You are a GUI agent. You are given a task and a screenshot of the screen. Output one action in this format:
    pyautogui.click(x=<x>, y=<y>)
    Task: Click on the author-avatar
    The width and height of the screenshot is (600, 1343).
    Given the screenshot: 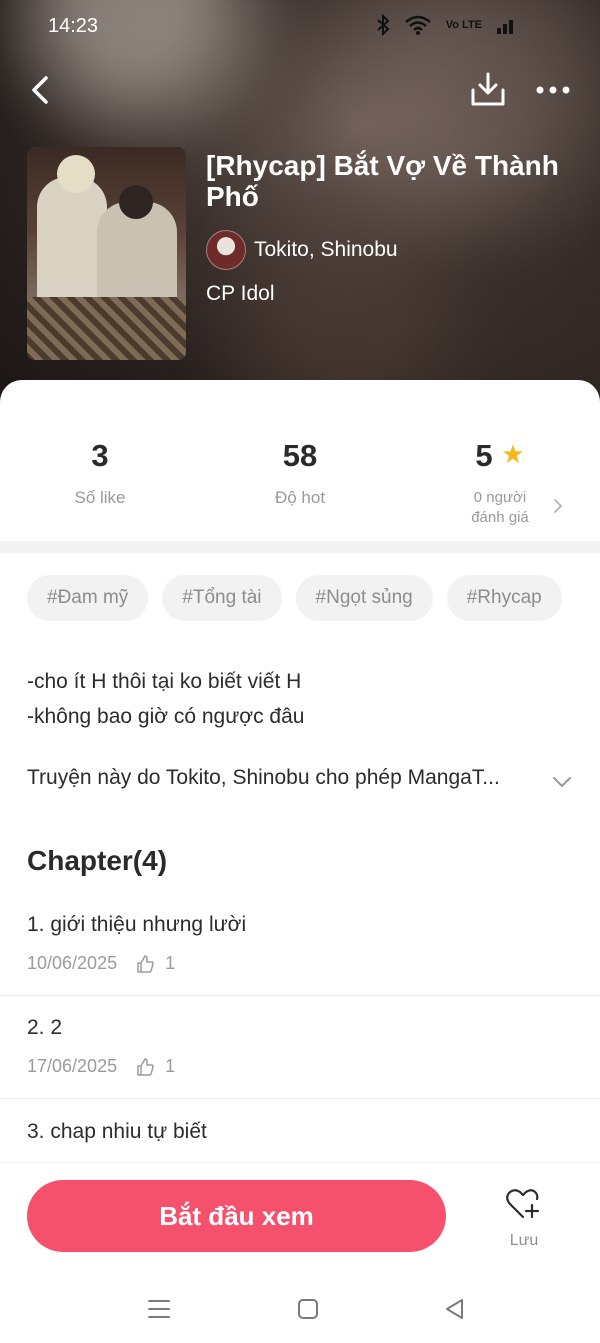 What is the action you would take?
    pyautogui.click(x=226, y=250)
    